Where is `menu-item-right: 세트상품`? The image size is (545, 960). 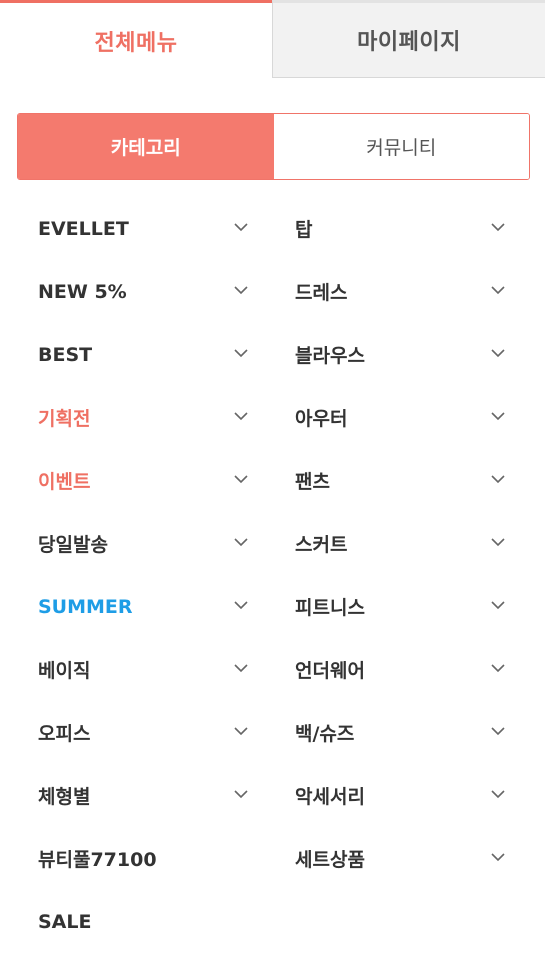 menu-item-right: 세트상품 is located at coordinates (402, 858).